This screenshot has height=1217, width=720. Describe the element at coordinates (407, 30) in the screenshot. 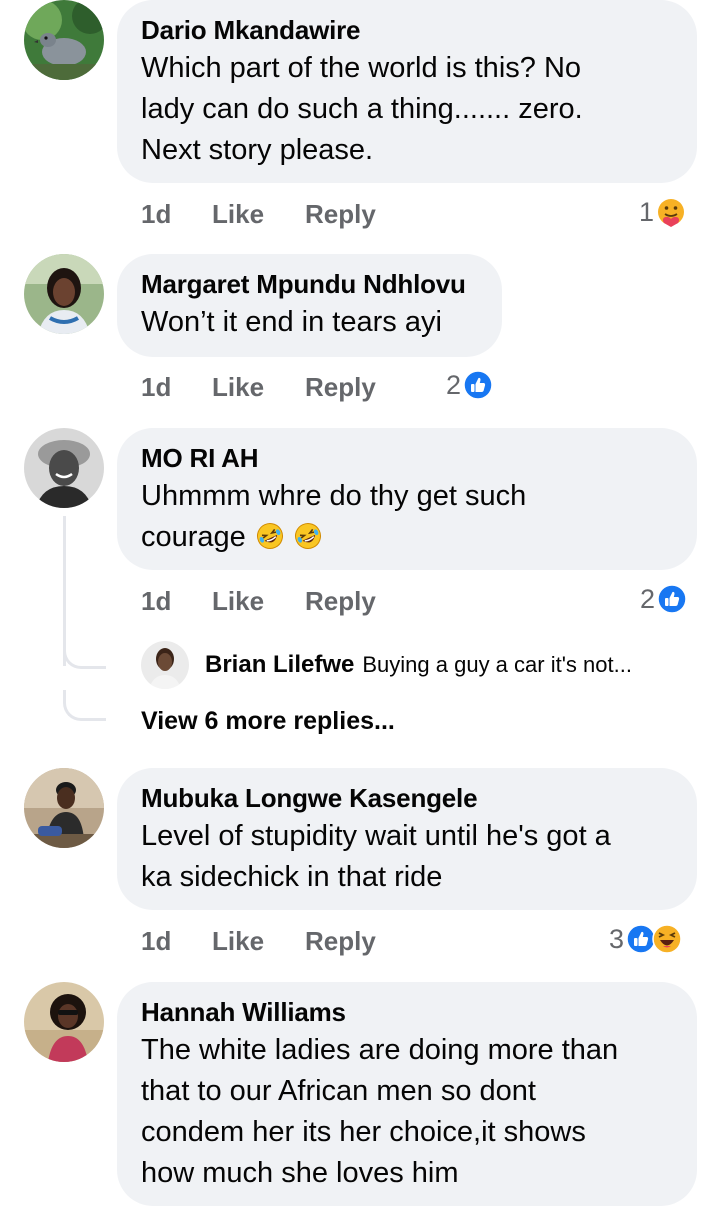

I see `comment-author: Dario Mkandawire` at that location.